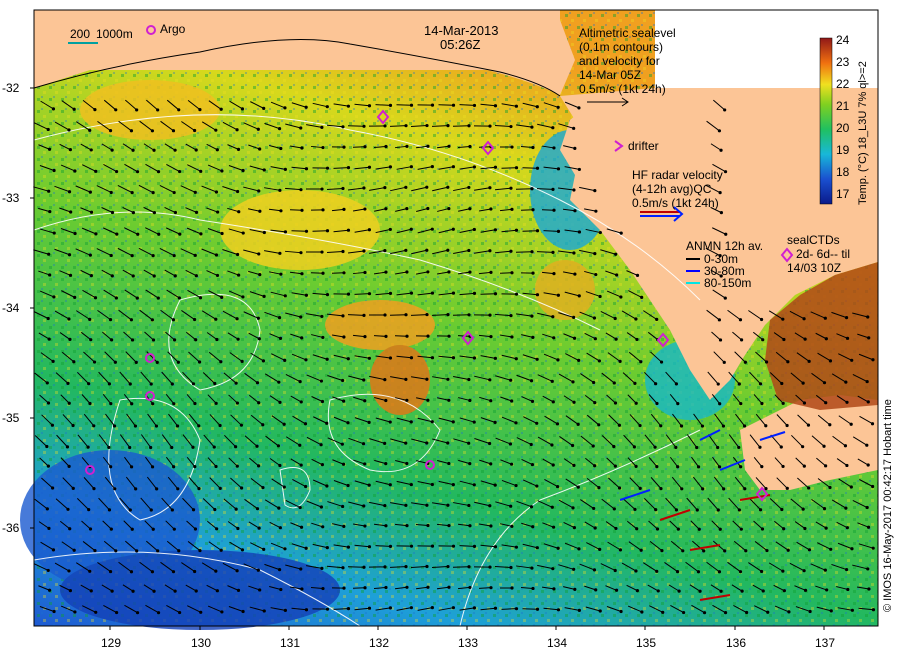 The height and width of the screenshot is (660, 900). I want to click on credit-text: © IMOS 16-May-2017 00:42:17 Hobart time, so click(888, 505).